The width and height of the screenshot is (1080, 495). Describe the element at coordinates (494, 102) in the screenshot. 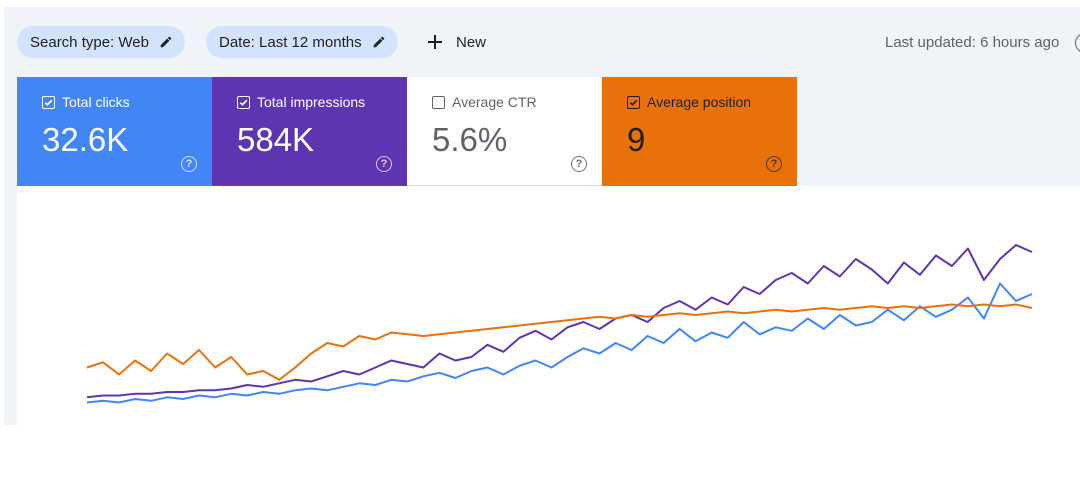

I see `metric-label: Average CTR` at that location.